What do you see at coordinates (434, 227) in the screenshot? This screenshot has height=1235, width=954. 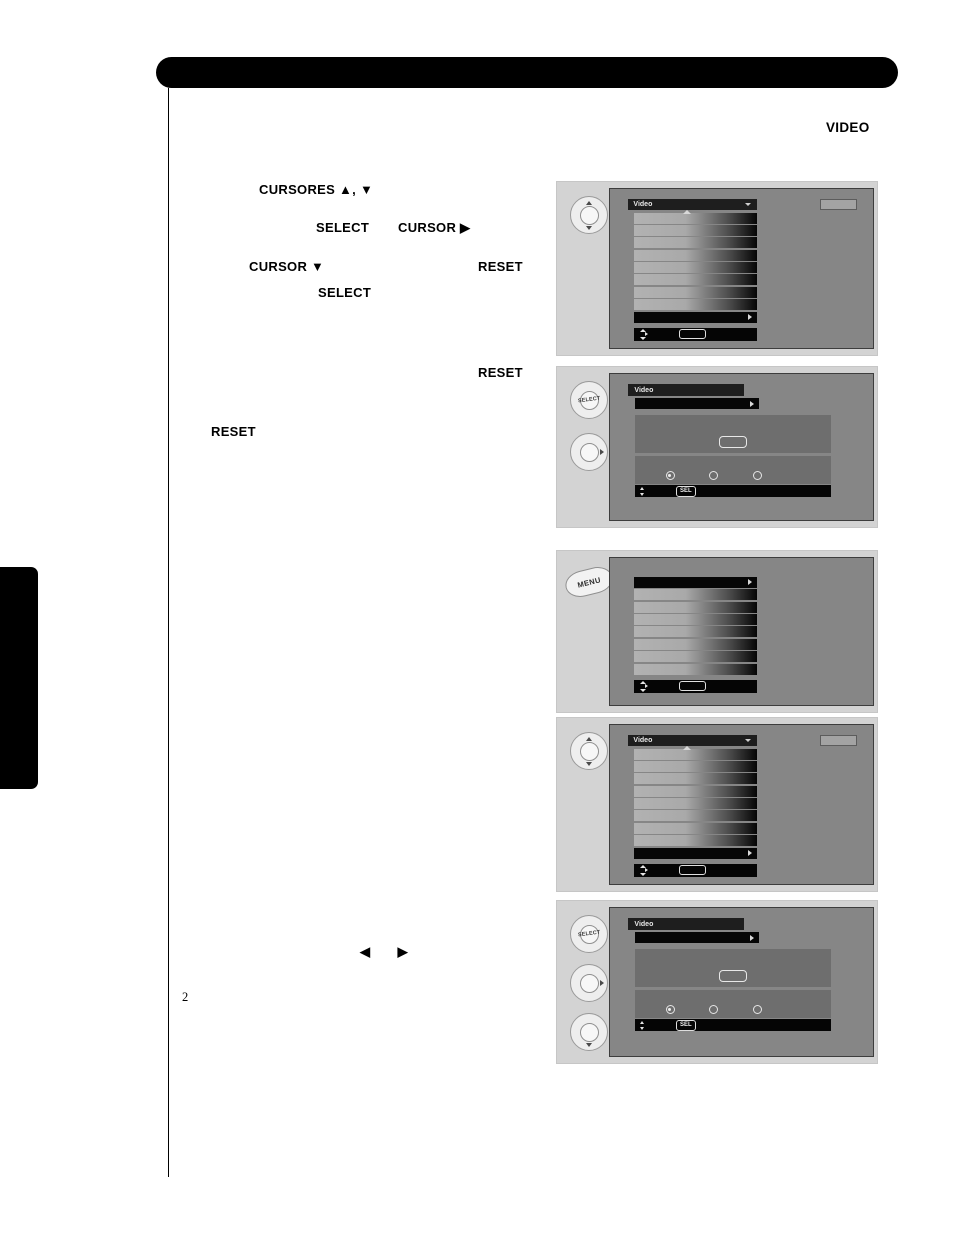 I see `label-cursor-right: CURSOR ▶` at bounding box center [434, 227].